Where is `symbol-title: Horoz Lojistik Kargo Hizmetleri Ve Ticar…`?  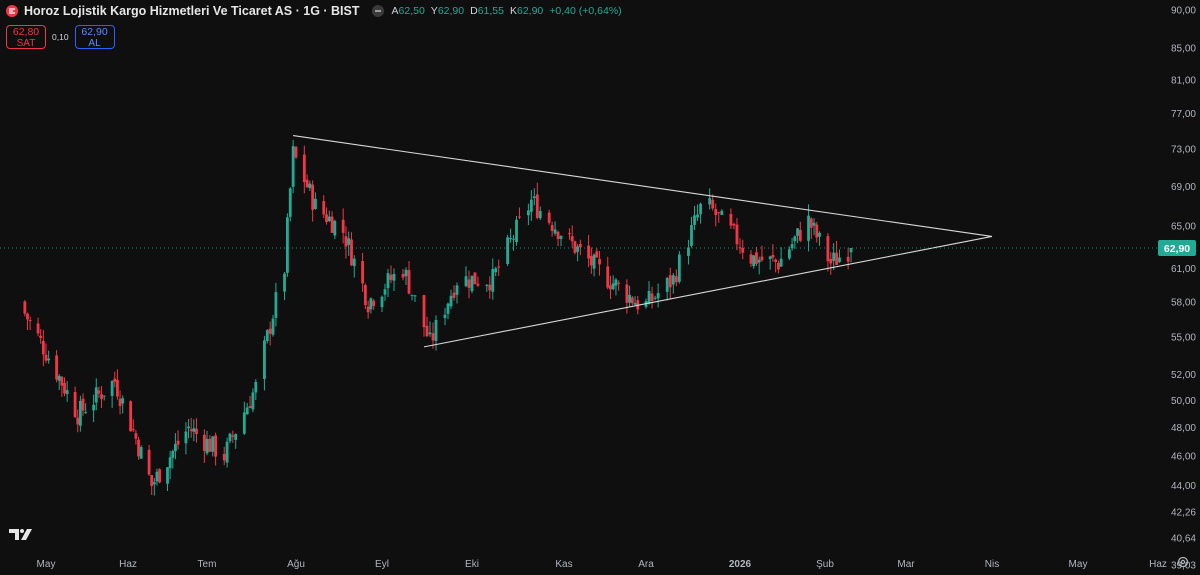
symbol-title: Horoz Lojistik Kargo Hizmetleri Ve Ticar… is located at coordinates (192, 11).